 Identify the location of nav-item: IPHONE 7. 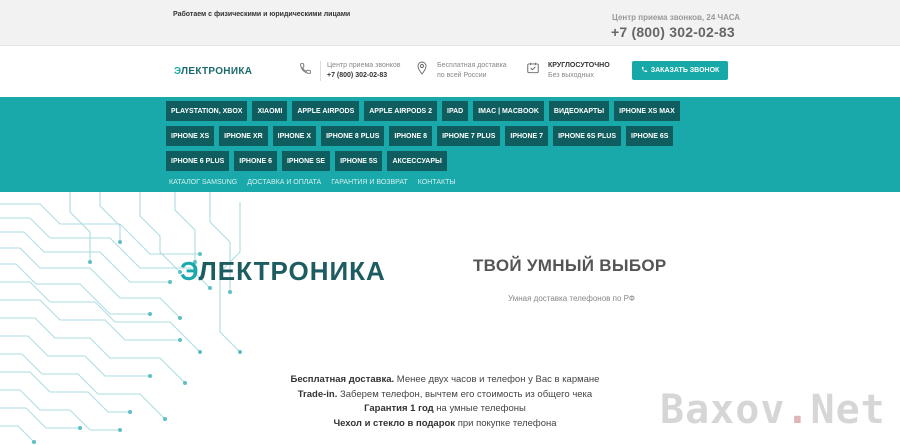
(527, 136).